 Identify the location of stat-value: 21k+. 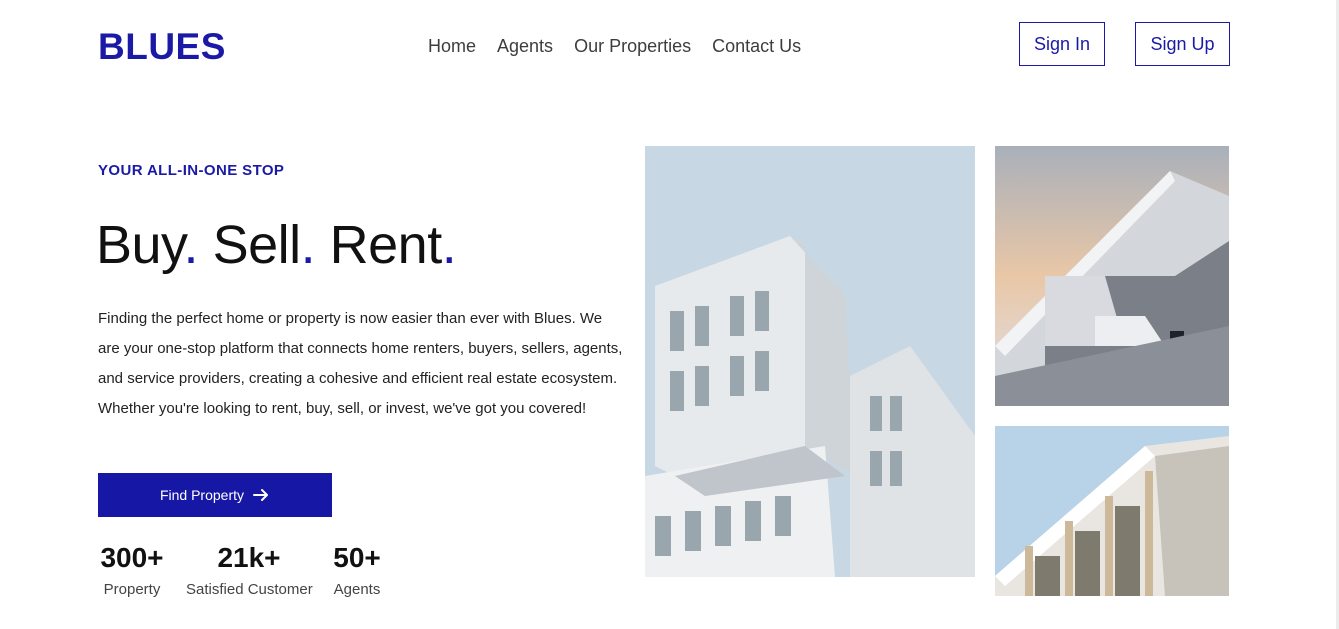
(249, 557).